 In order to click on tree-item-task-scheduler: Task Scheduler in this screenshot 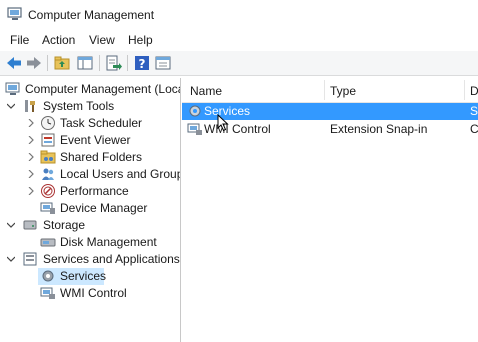, I will do `click(90, 123)`.